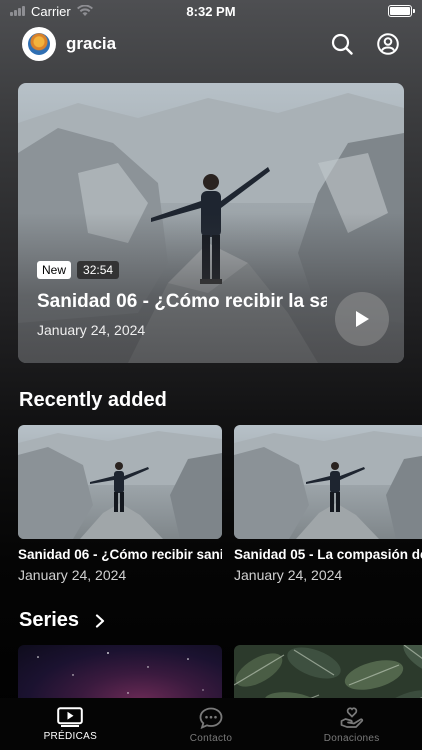 The width and height of the screenshot is (422, 750). I want to click on tab-predicas: PRÉDICAS, so click(70, 724).